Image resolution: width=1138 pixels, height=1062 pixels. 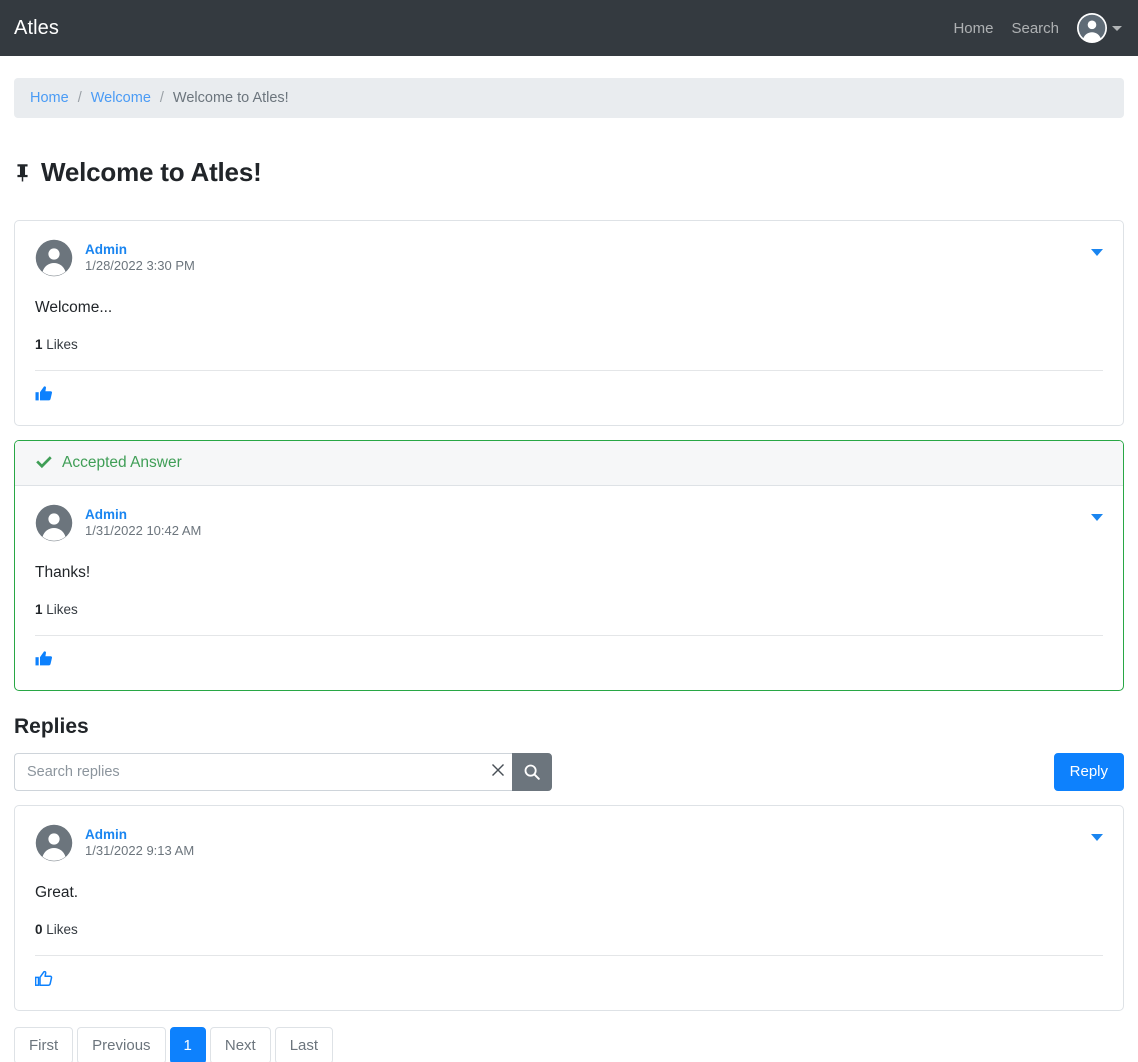 I want to click on replies-heading: Replies, so click(x=51, y=726).